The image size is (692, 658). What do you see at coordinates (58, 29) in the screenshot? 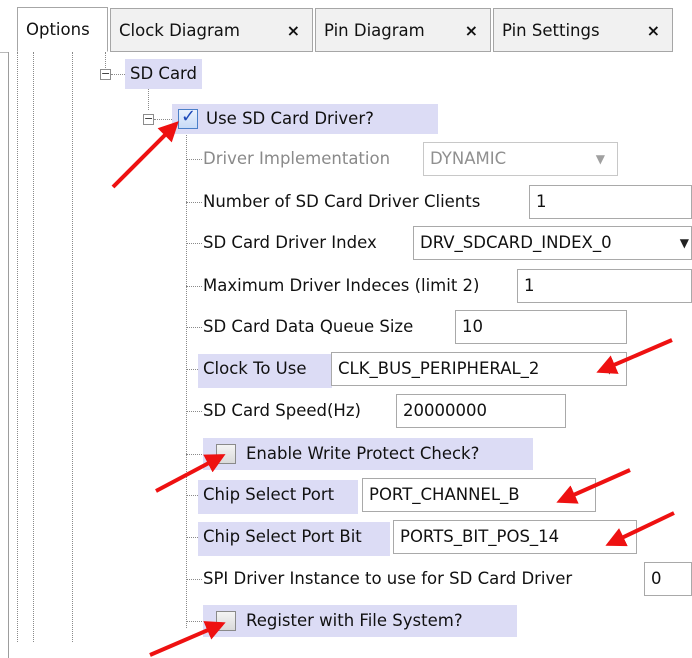
I see `tab-options-label: Options` at bounding box center [58, 29].